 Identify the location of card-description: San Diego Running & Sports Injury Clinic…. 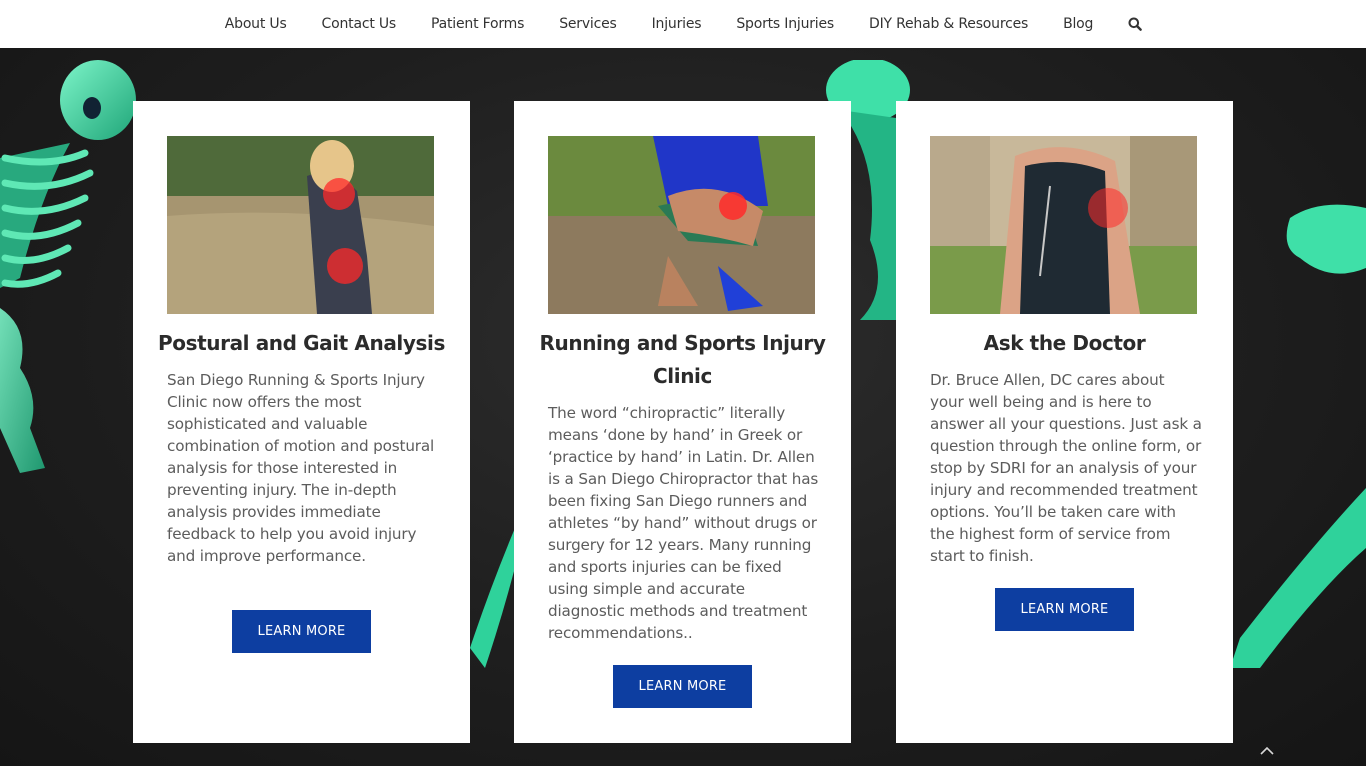
(301, 468).